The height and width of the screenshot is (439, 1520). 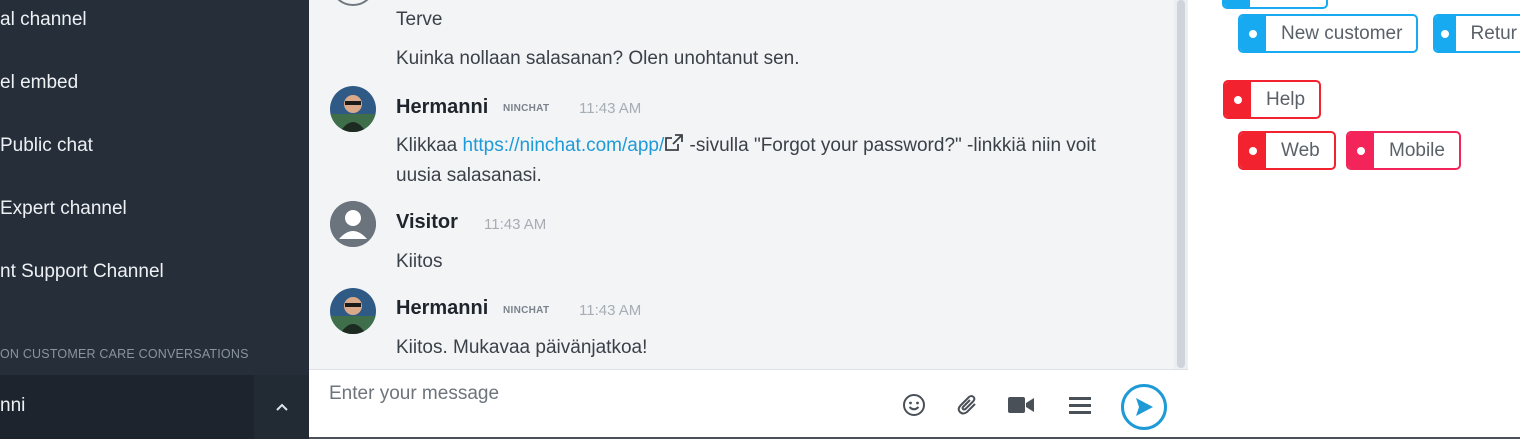 I want to click on message-composer, so click(x=748, y=404).